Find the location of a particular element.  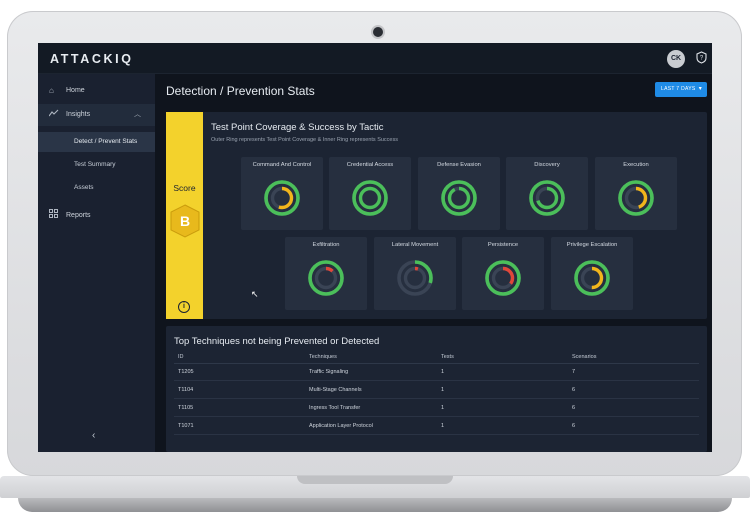

table-cell: Multi-Stage Channels is located at coordinates (335, 390).